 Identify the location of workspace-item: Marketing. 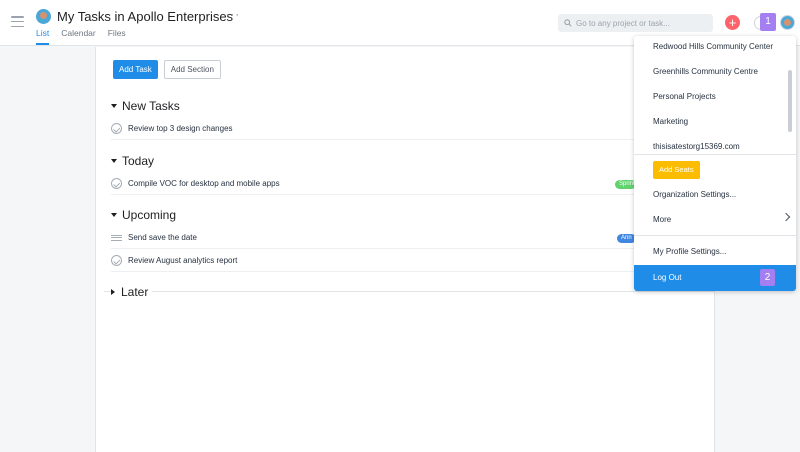
(709, 122).